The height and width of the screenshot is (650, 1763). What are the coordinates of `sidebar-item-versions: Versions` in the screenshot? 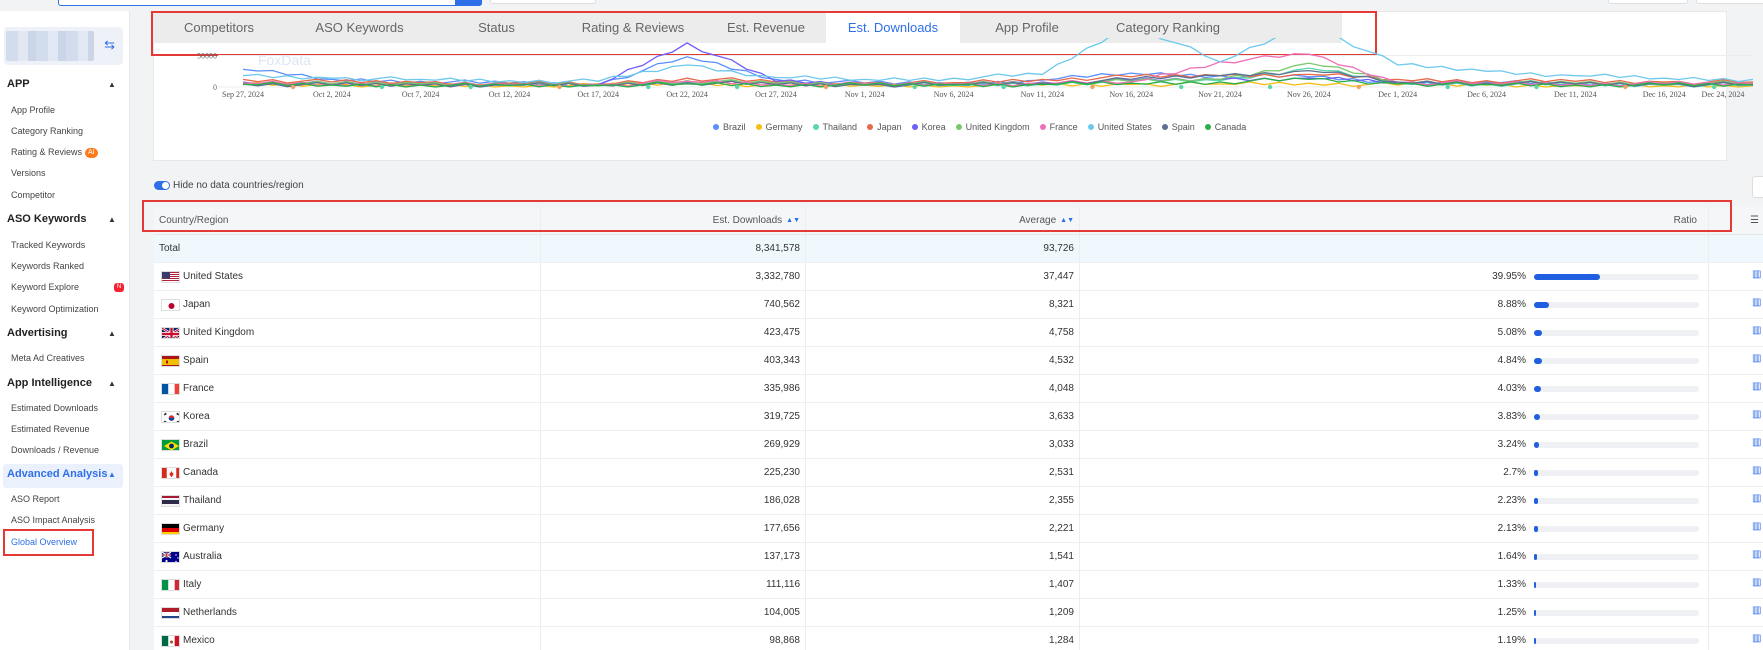 It's located at (28, 173).